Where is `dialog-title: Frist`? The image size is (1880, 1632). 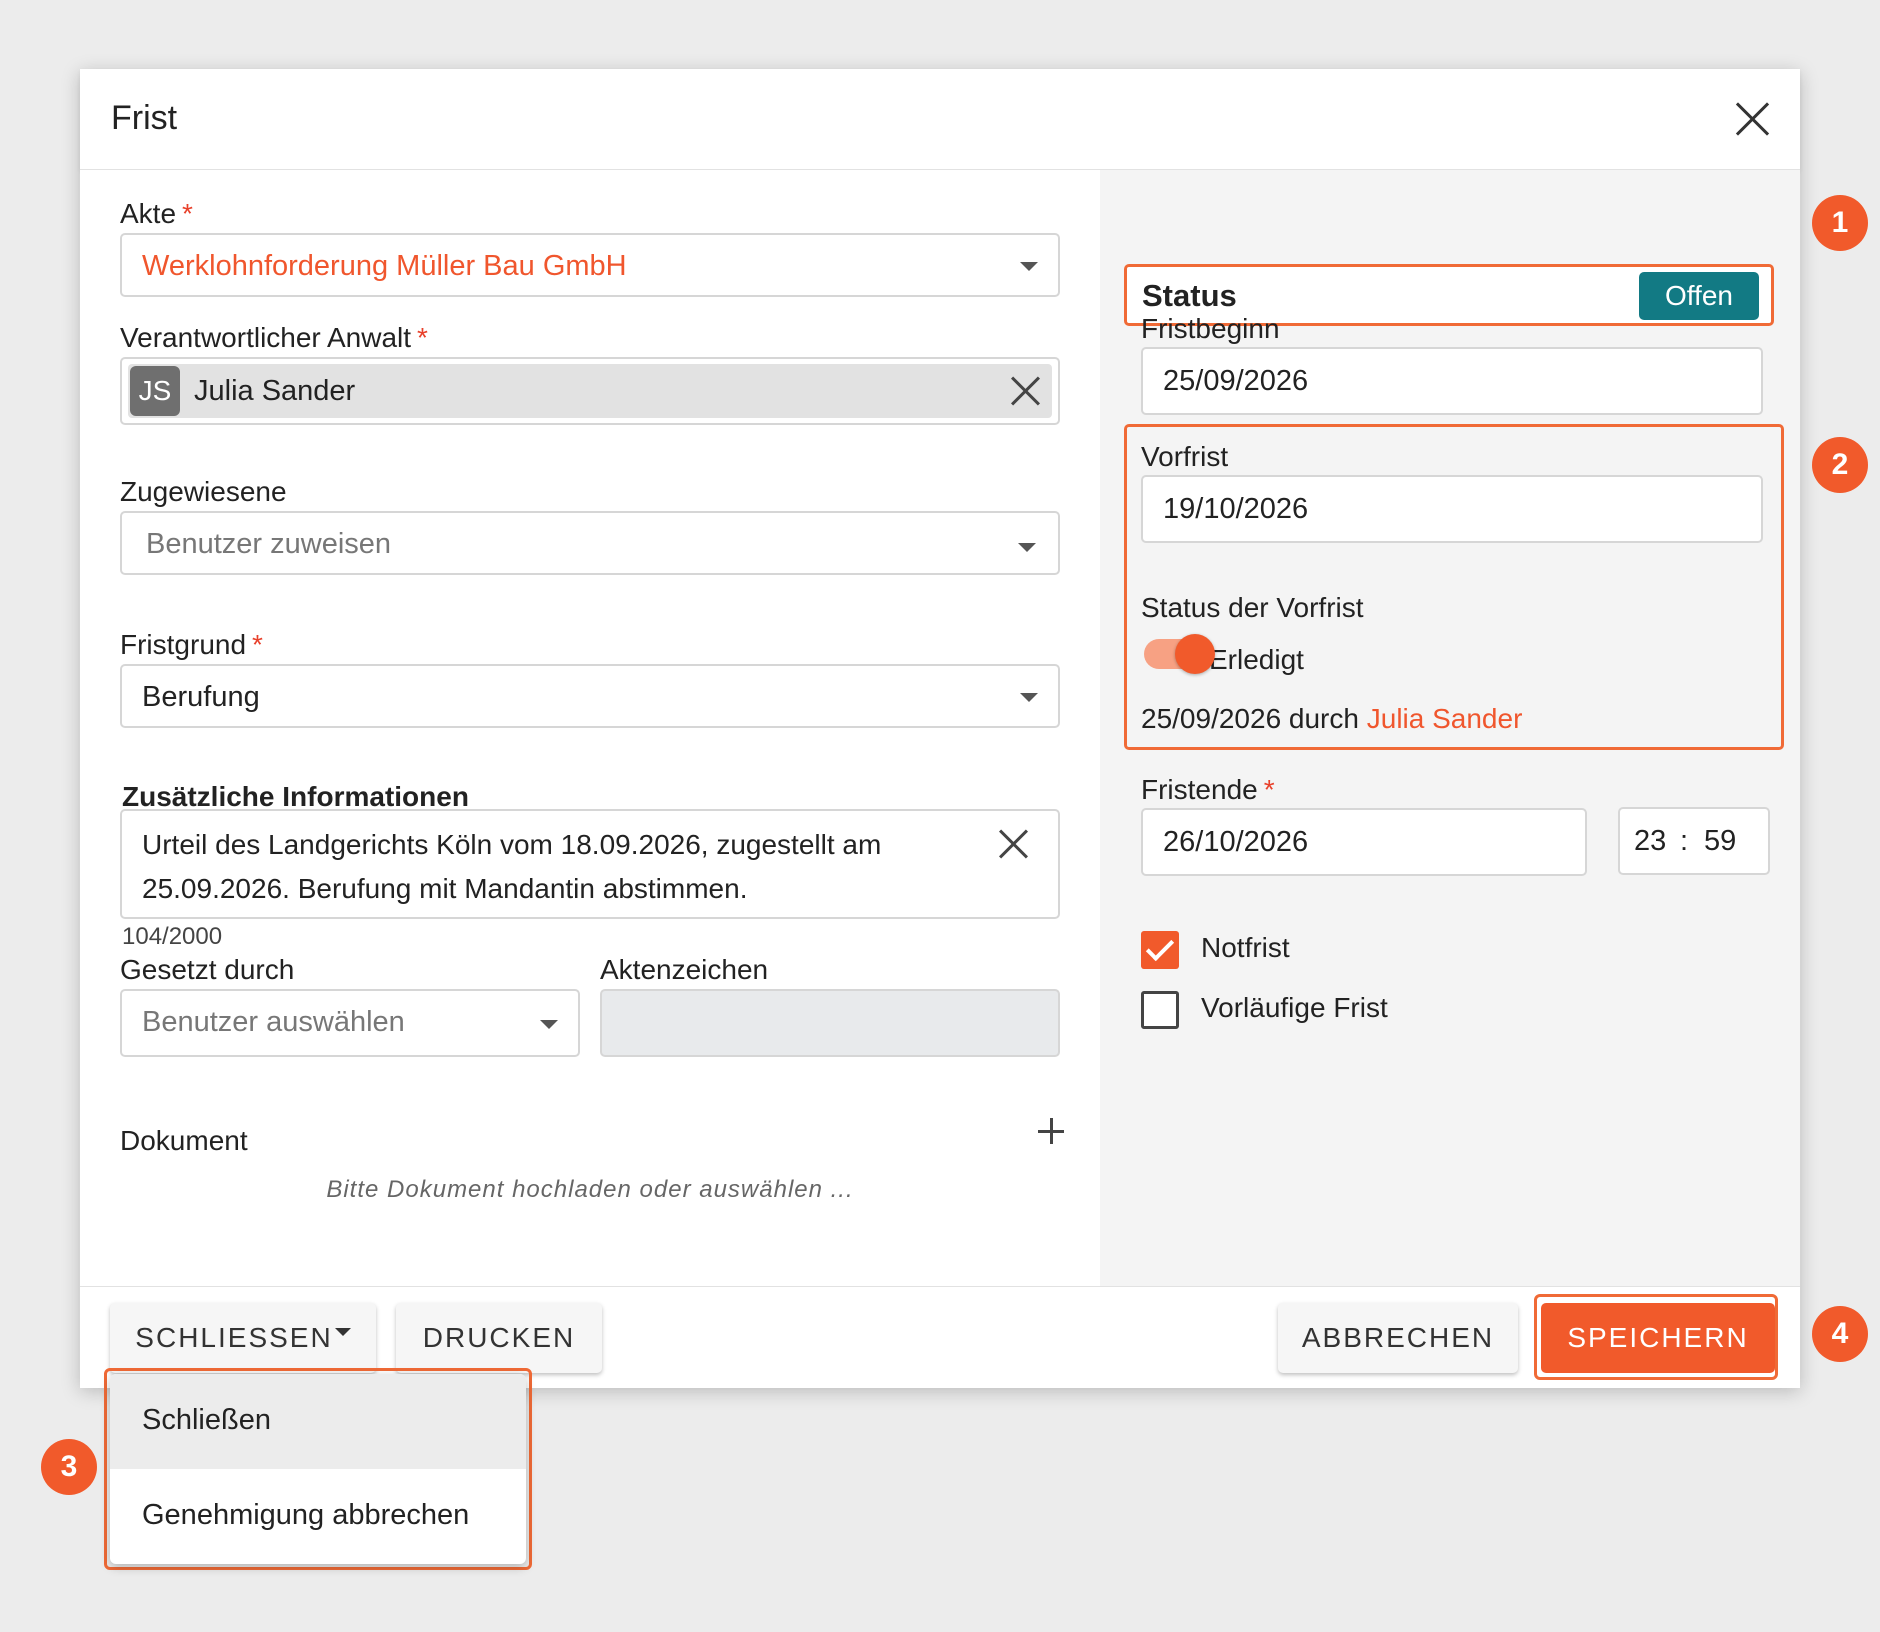
dialog-title: Frist is located at coordinates (144, 118).